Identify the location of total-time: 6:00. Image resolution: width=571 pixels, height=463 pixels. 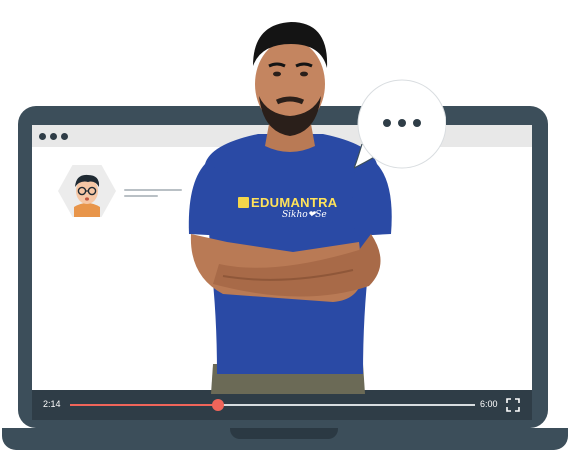
(489, 404).